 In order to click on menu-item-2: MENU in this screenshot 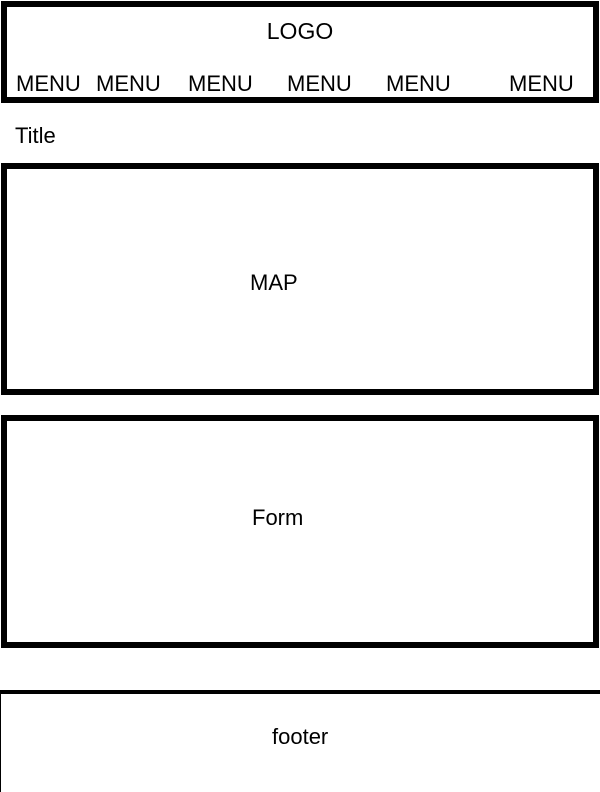, I will do `click(128, 84)`.